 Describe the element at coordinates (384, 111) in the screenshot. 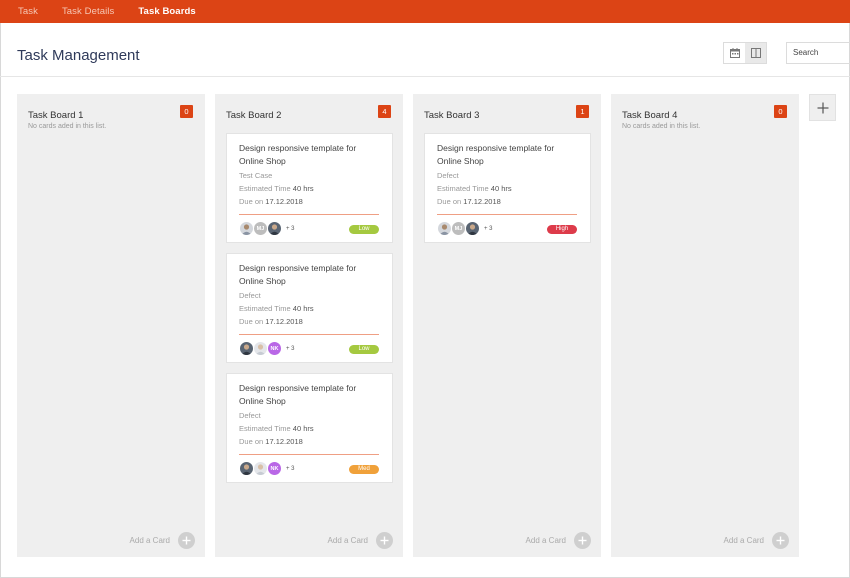

I see `card-count-badge: 4` at that location.